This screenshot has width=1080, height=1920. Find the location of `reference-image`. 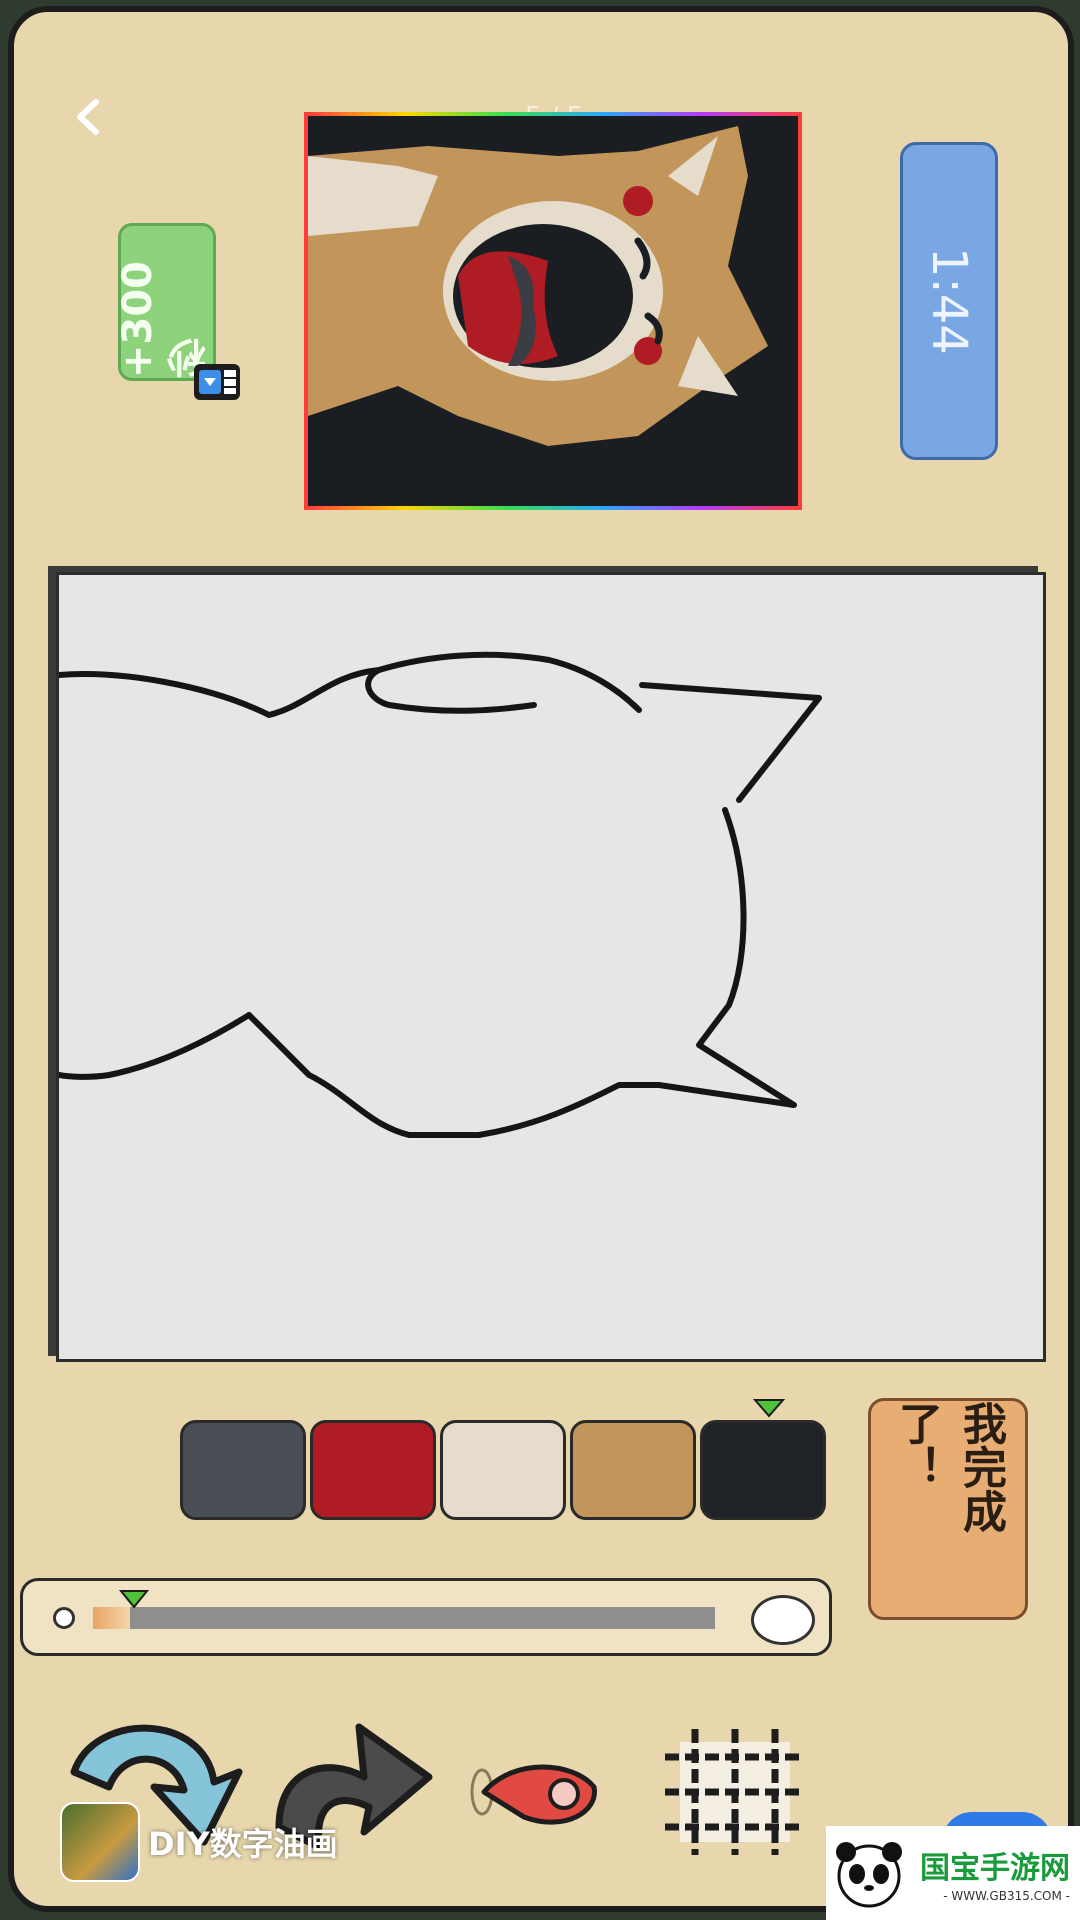

reference-image is located at coordinates (553, 311).